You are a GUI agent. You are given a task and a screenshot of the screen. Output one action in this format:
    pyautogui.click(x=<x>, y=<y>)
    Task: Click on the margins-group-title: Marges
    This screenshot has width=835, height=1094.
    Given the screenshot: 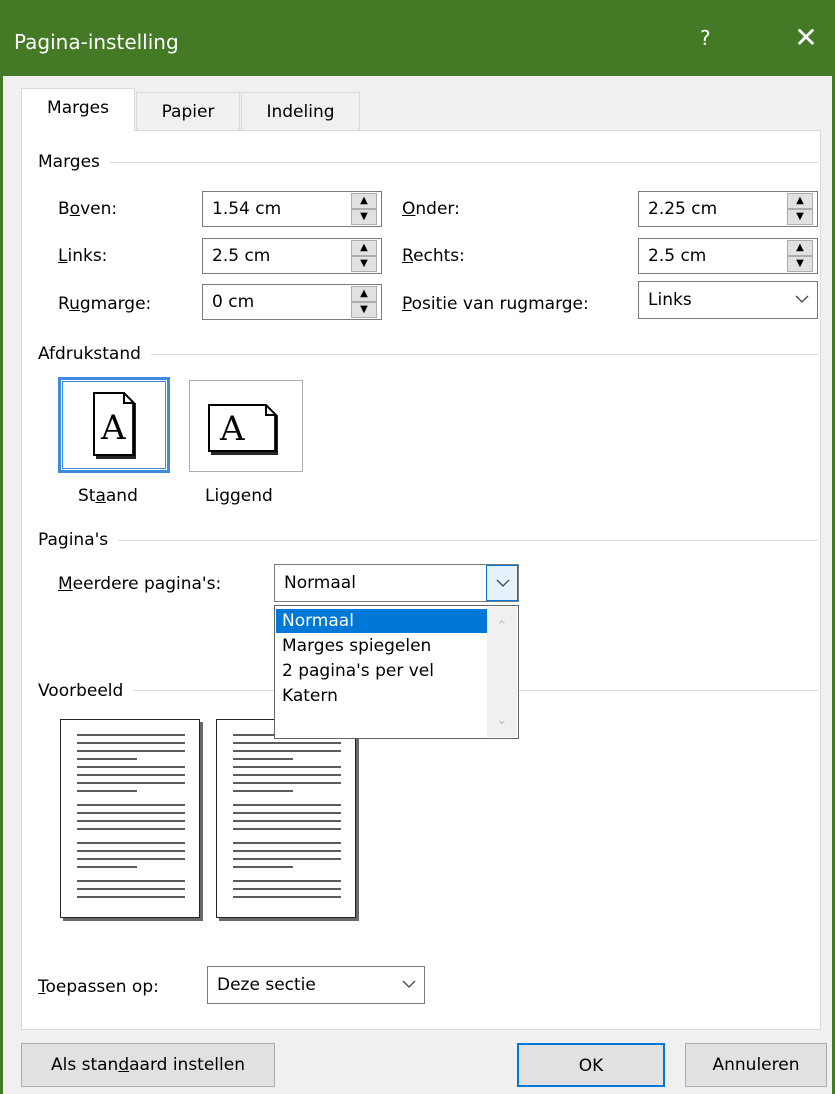 What is the action you would take?
    pyautogui.click(x=74, y=162)
    